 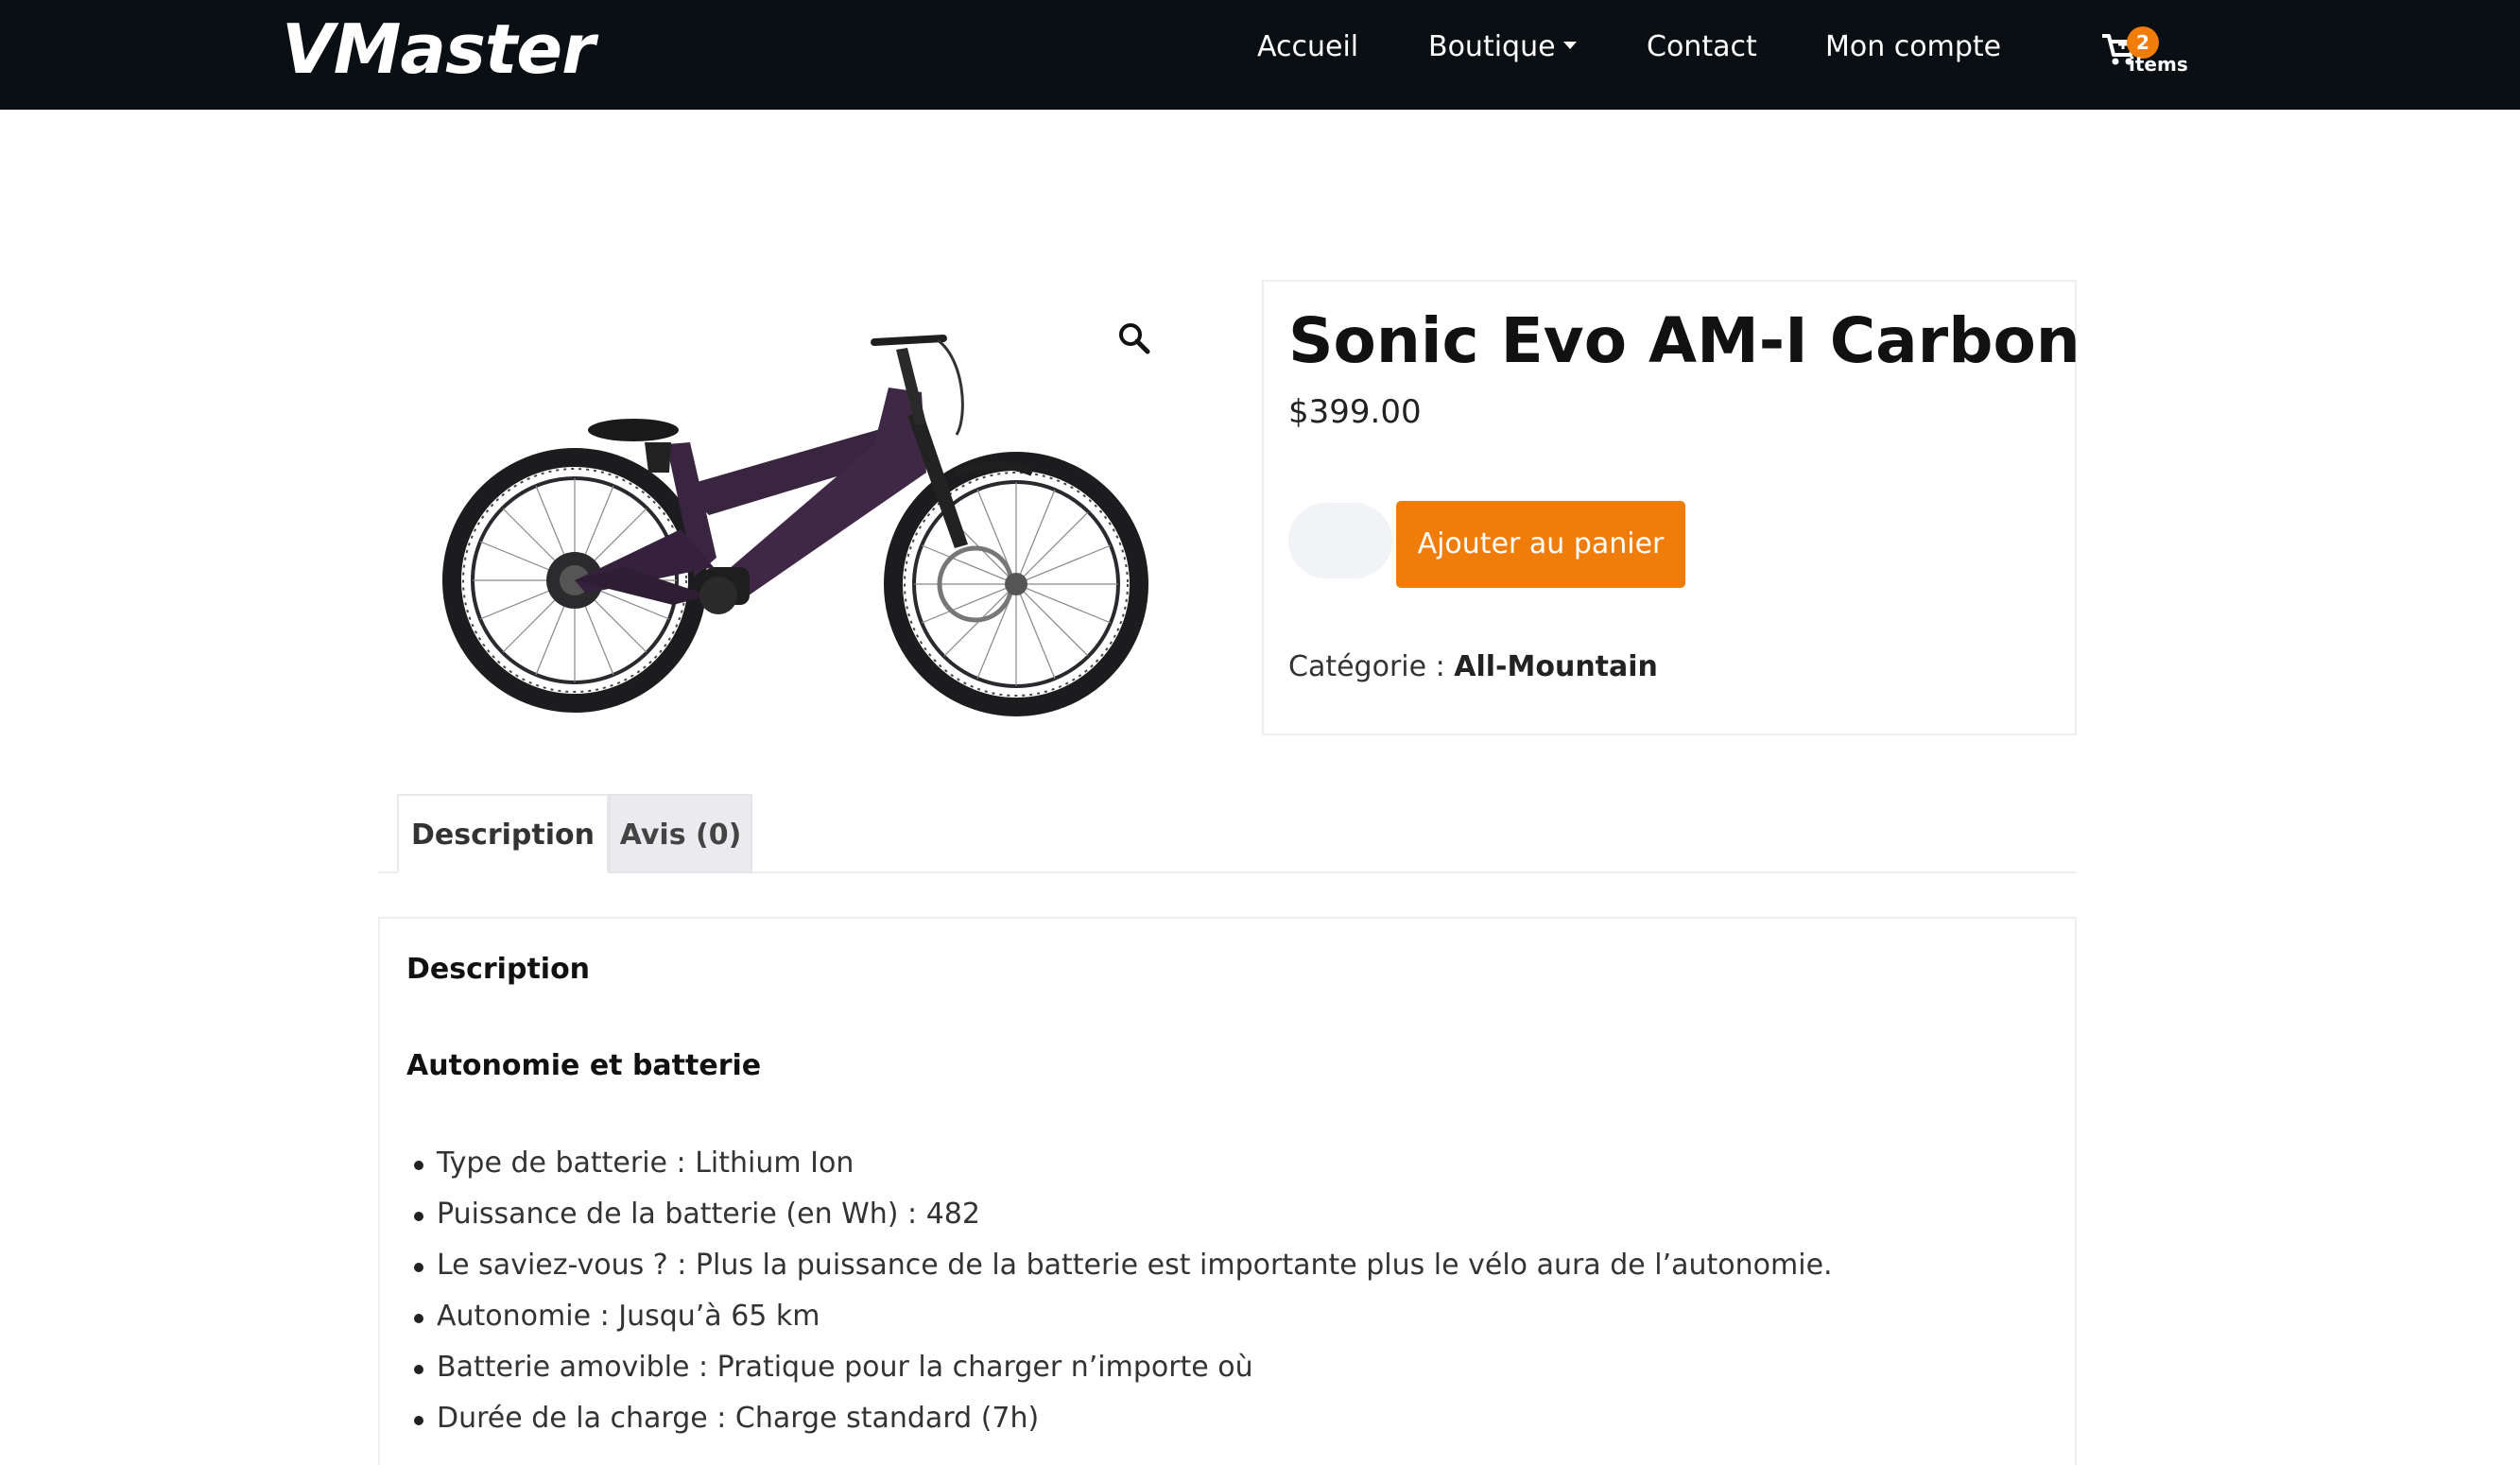 I want to click on magnifier-icon, so click(x=1134, y=338).